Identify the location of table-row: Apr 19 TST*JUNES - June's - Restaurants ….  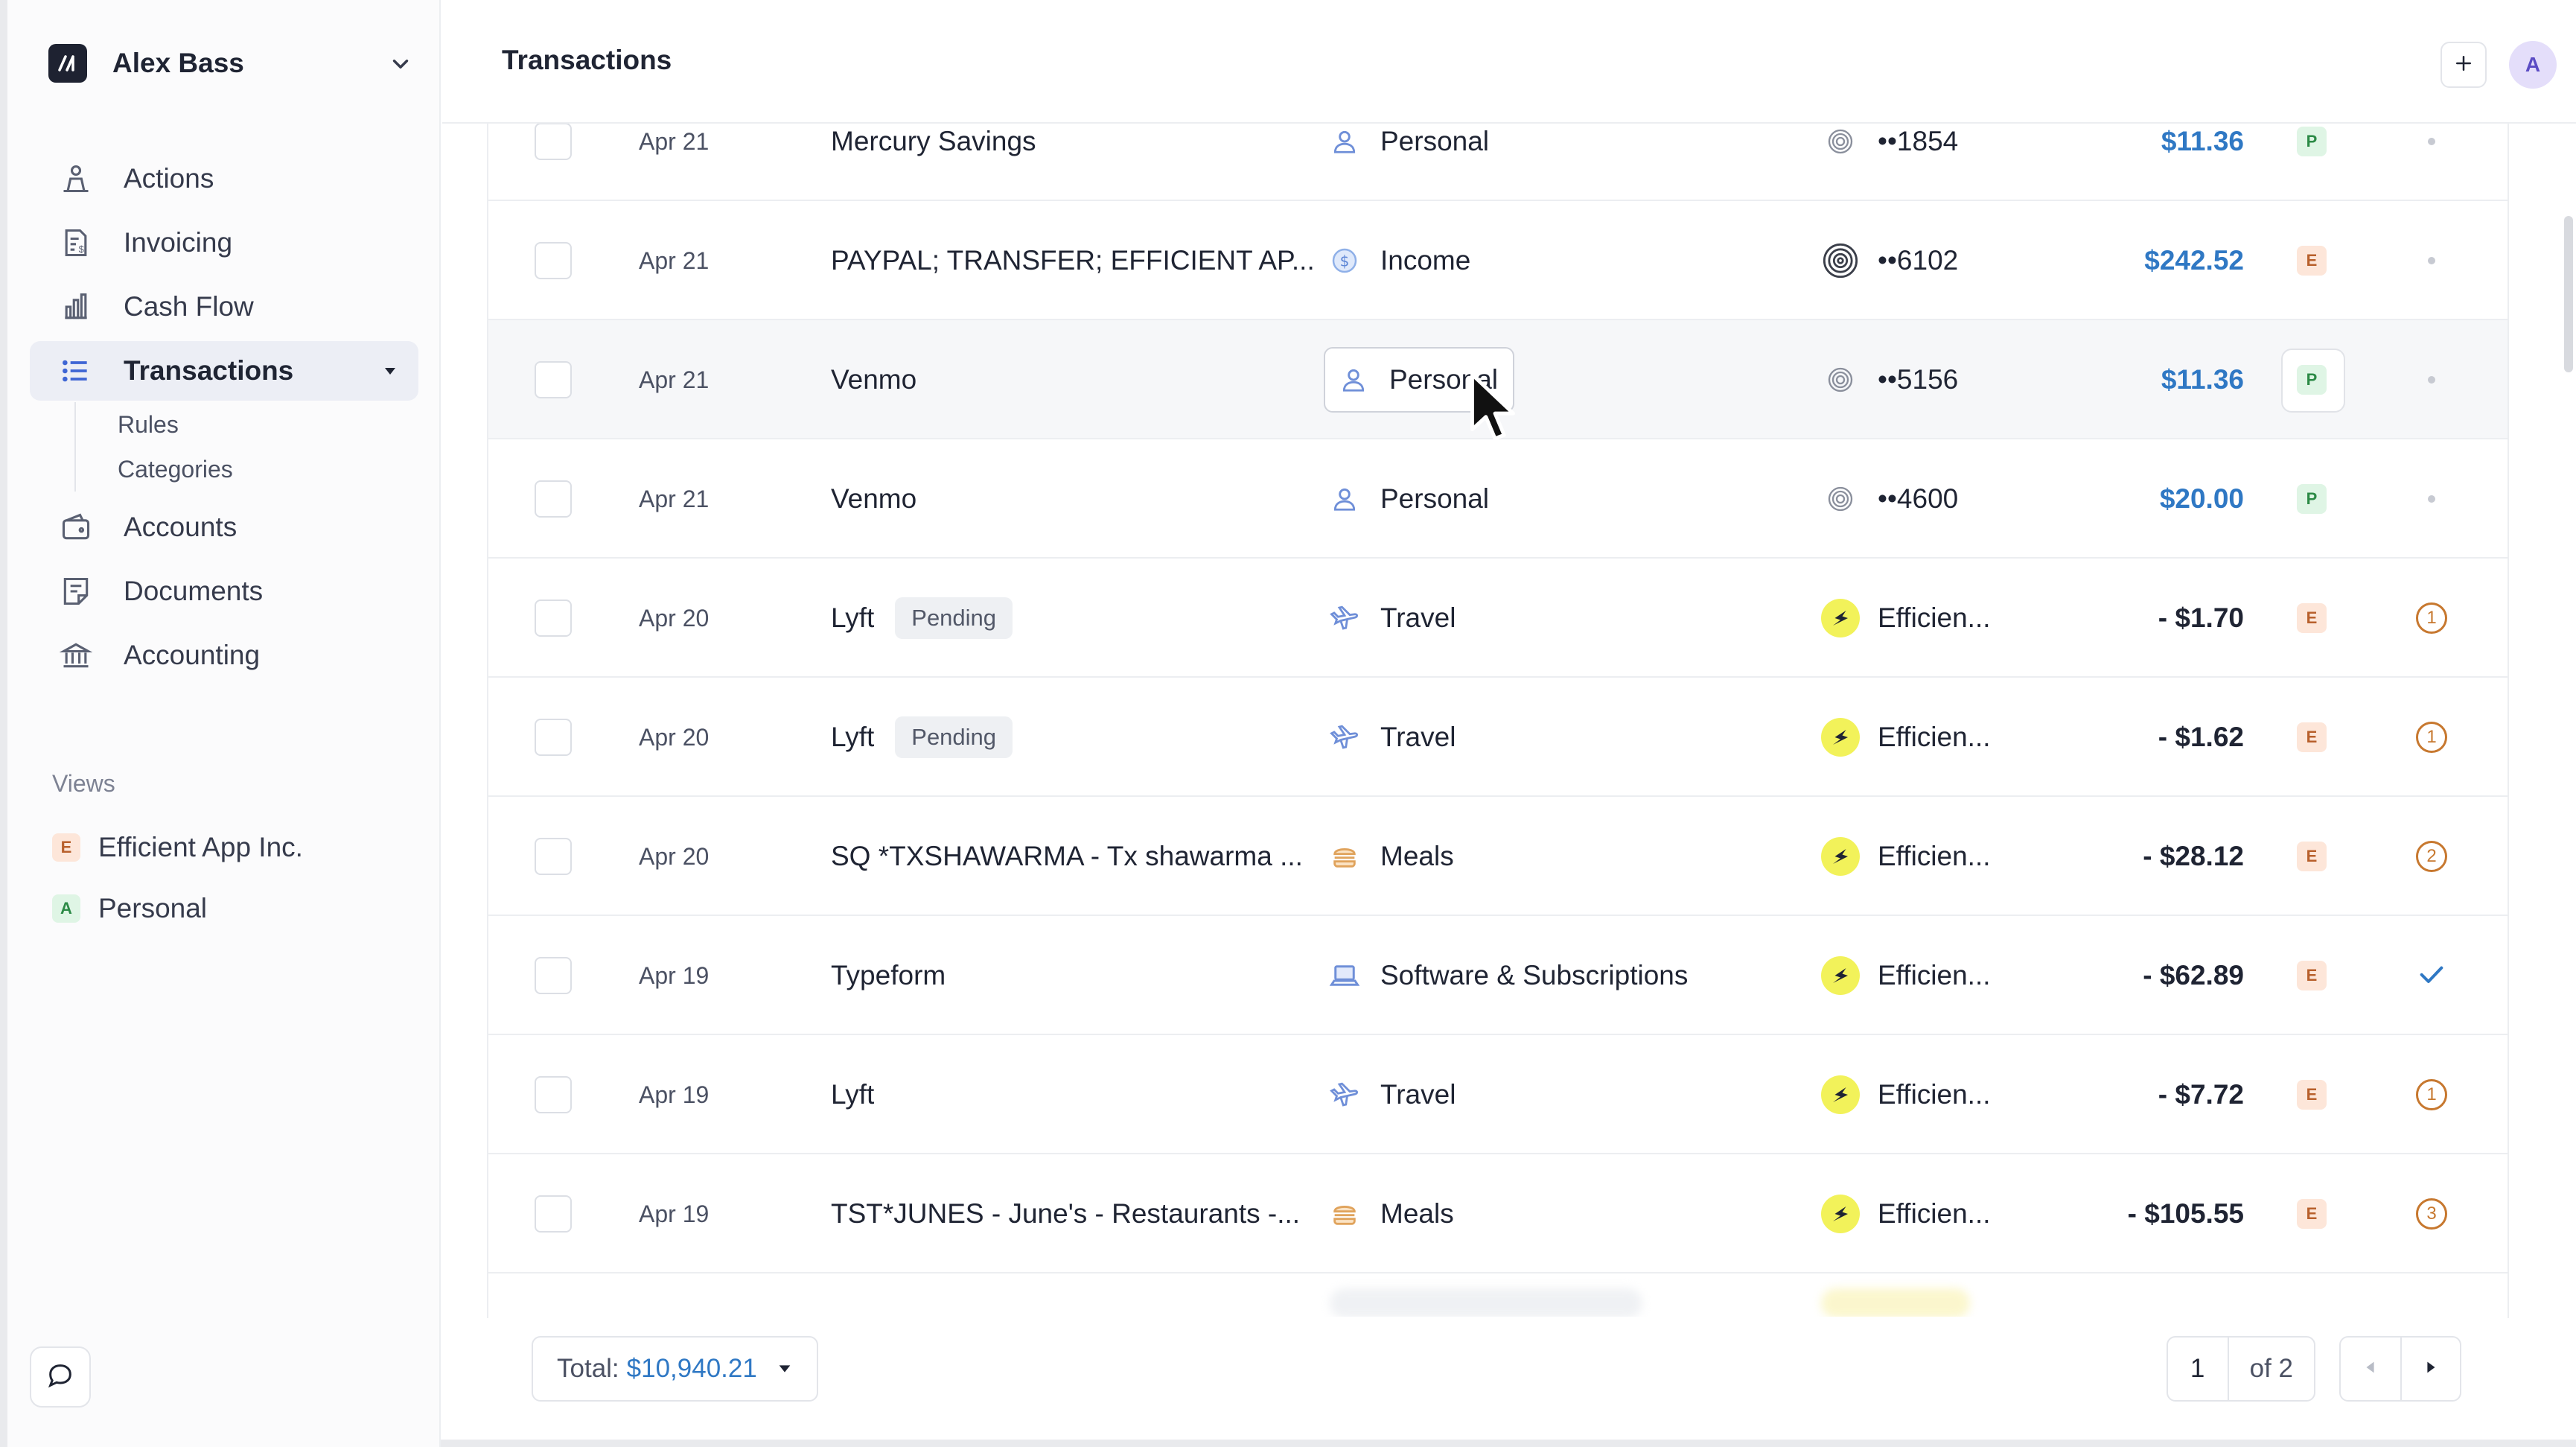
(1498, 1213).